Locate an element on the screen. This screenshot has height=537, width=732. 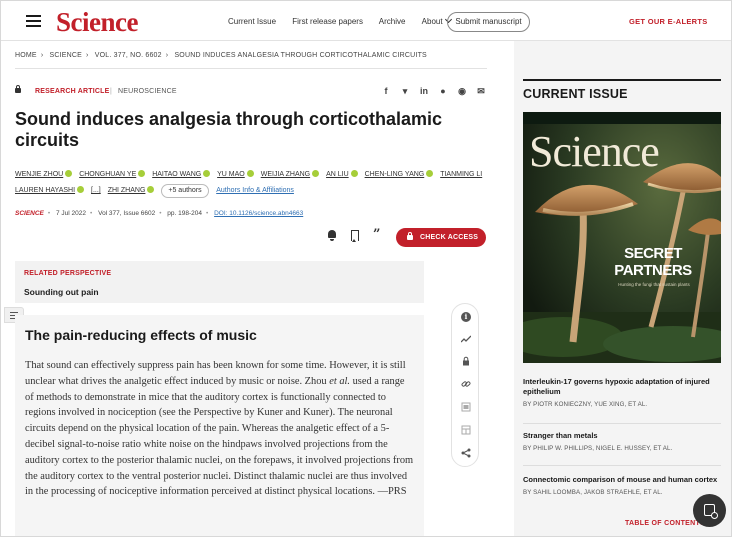
author-name: ZHI ZHANG is located at coordinates (126, 190).